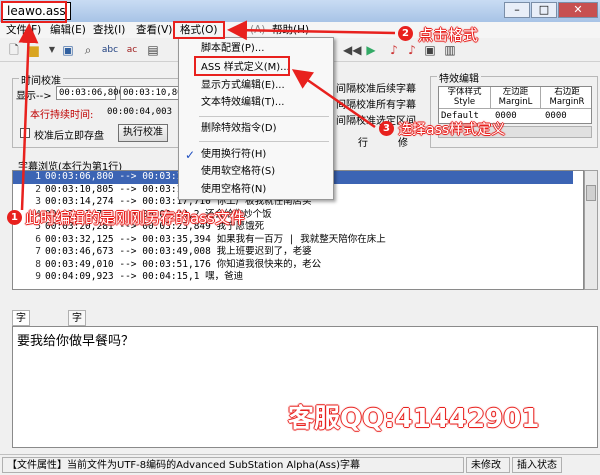 The image size is (600, 475). Describe the element at coordinates (333, 99) in the screenshot. I see `arrow-to-ass-style` at that location.